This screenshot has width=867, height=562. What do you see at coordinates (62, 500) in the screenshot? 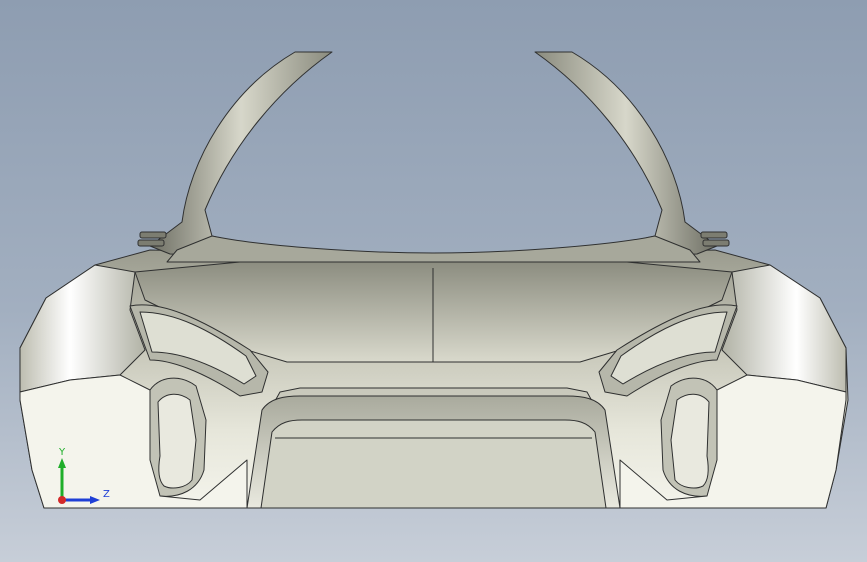
I see `x-axis-origin-dot` at bounding box center [62, 500].